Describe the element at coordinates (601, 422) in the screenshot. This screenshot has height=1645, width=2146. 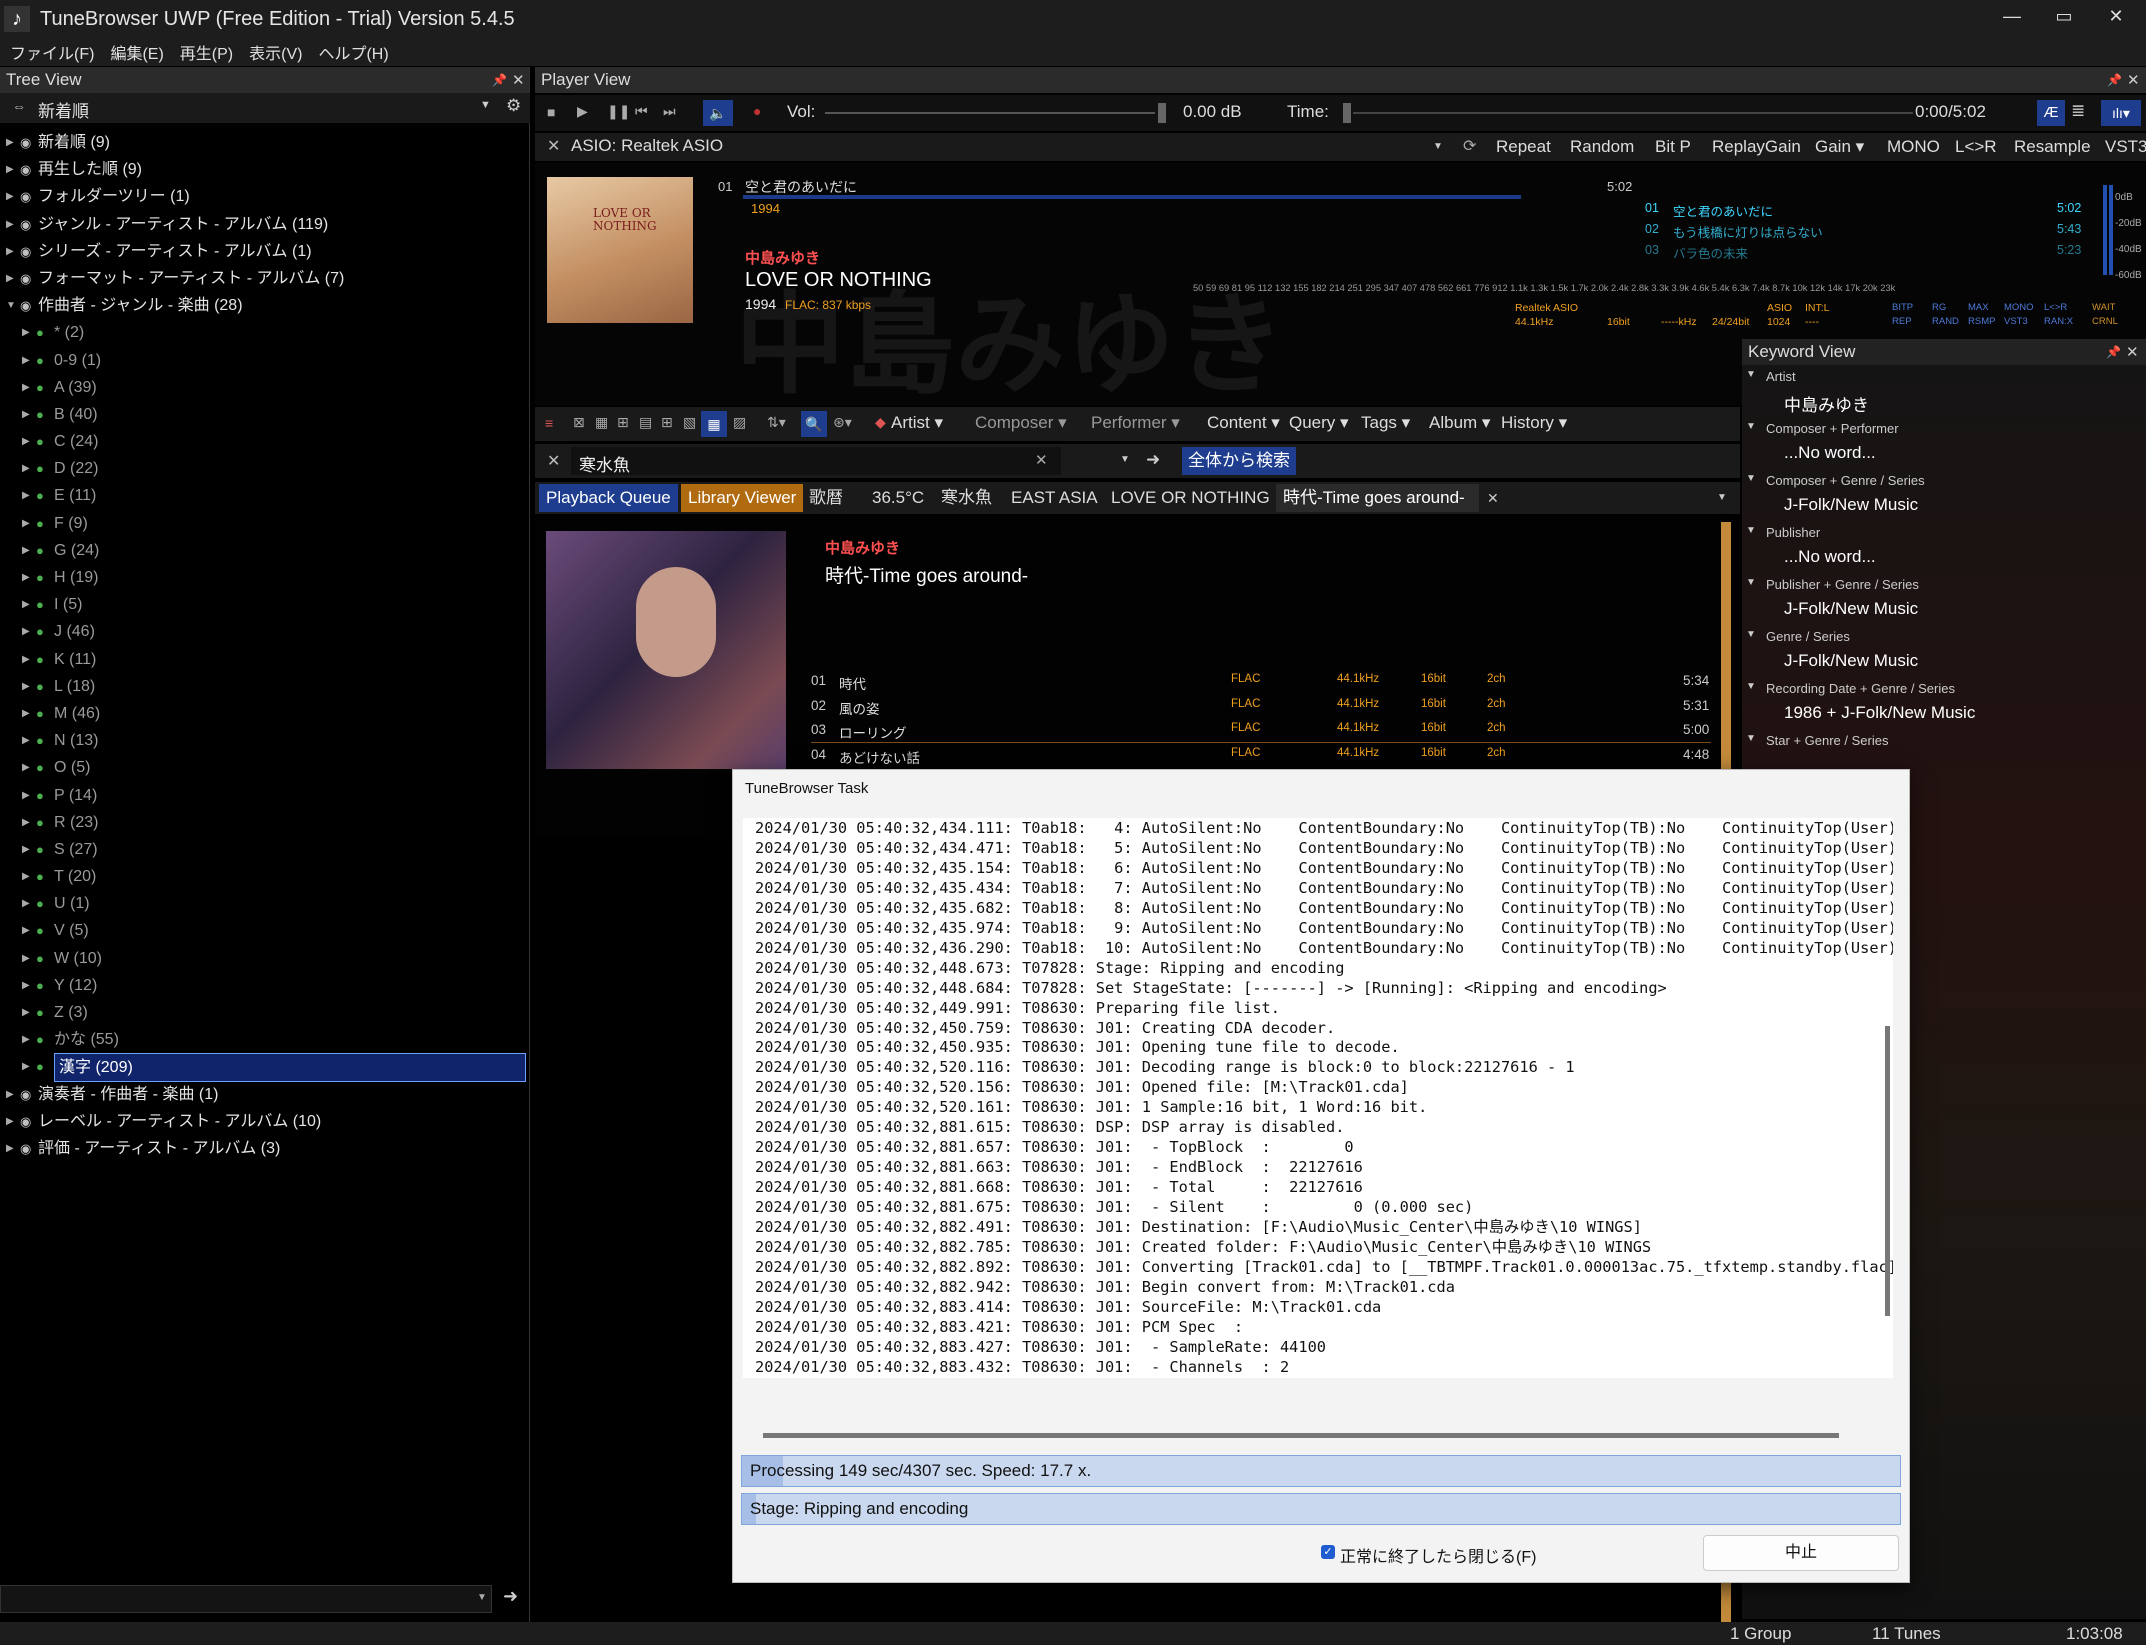
I see `layout-2-icon: ▦` at that location.